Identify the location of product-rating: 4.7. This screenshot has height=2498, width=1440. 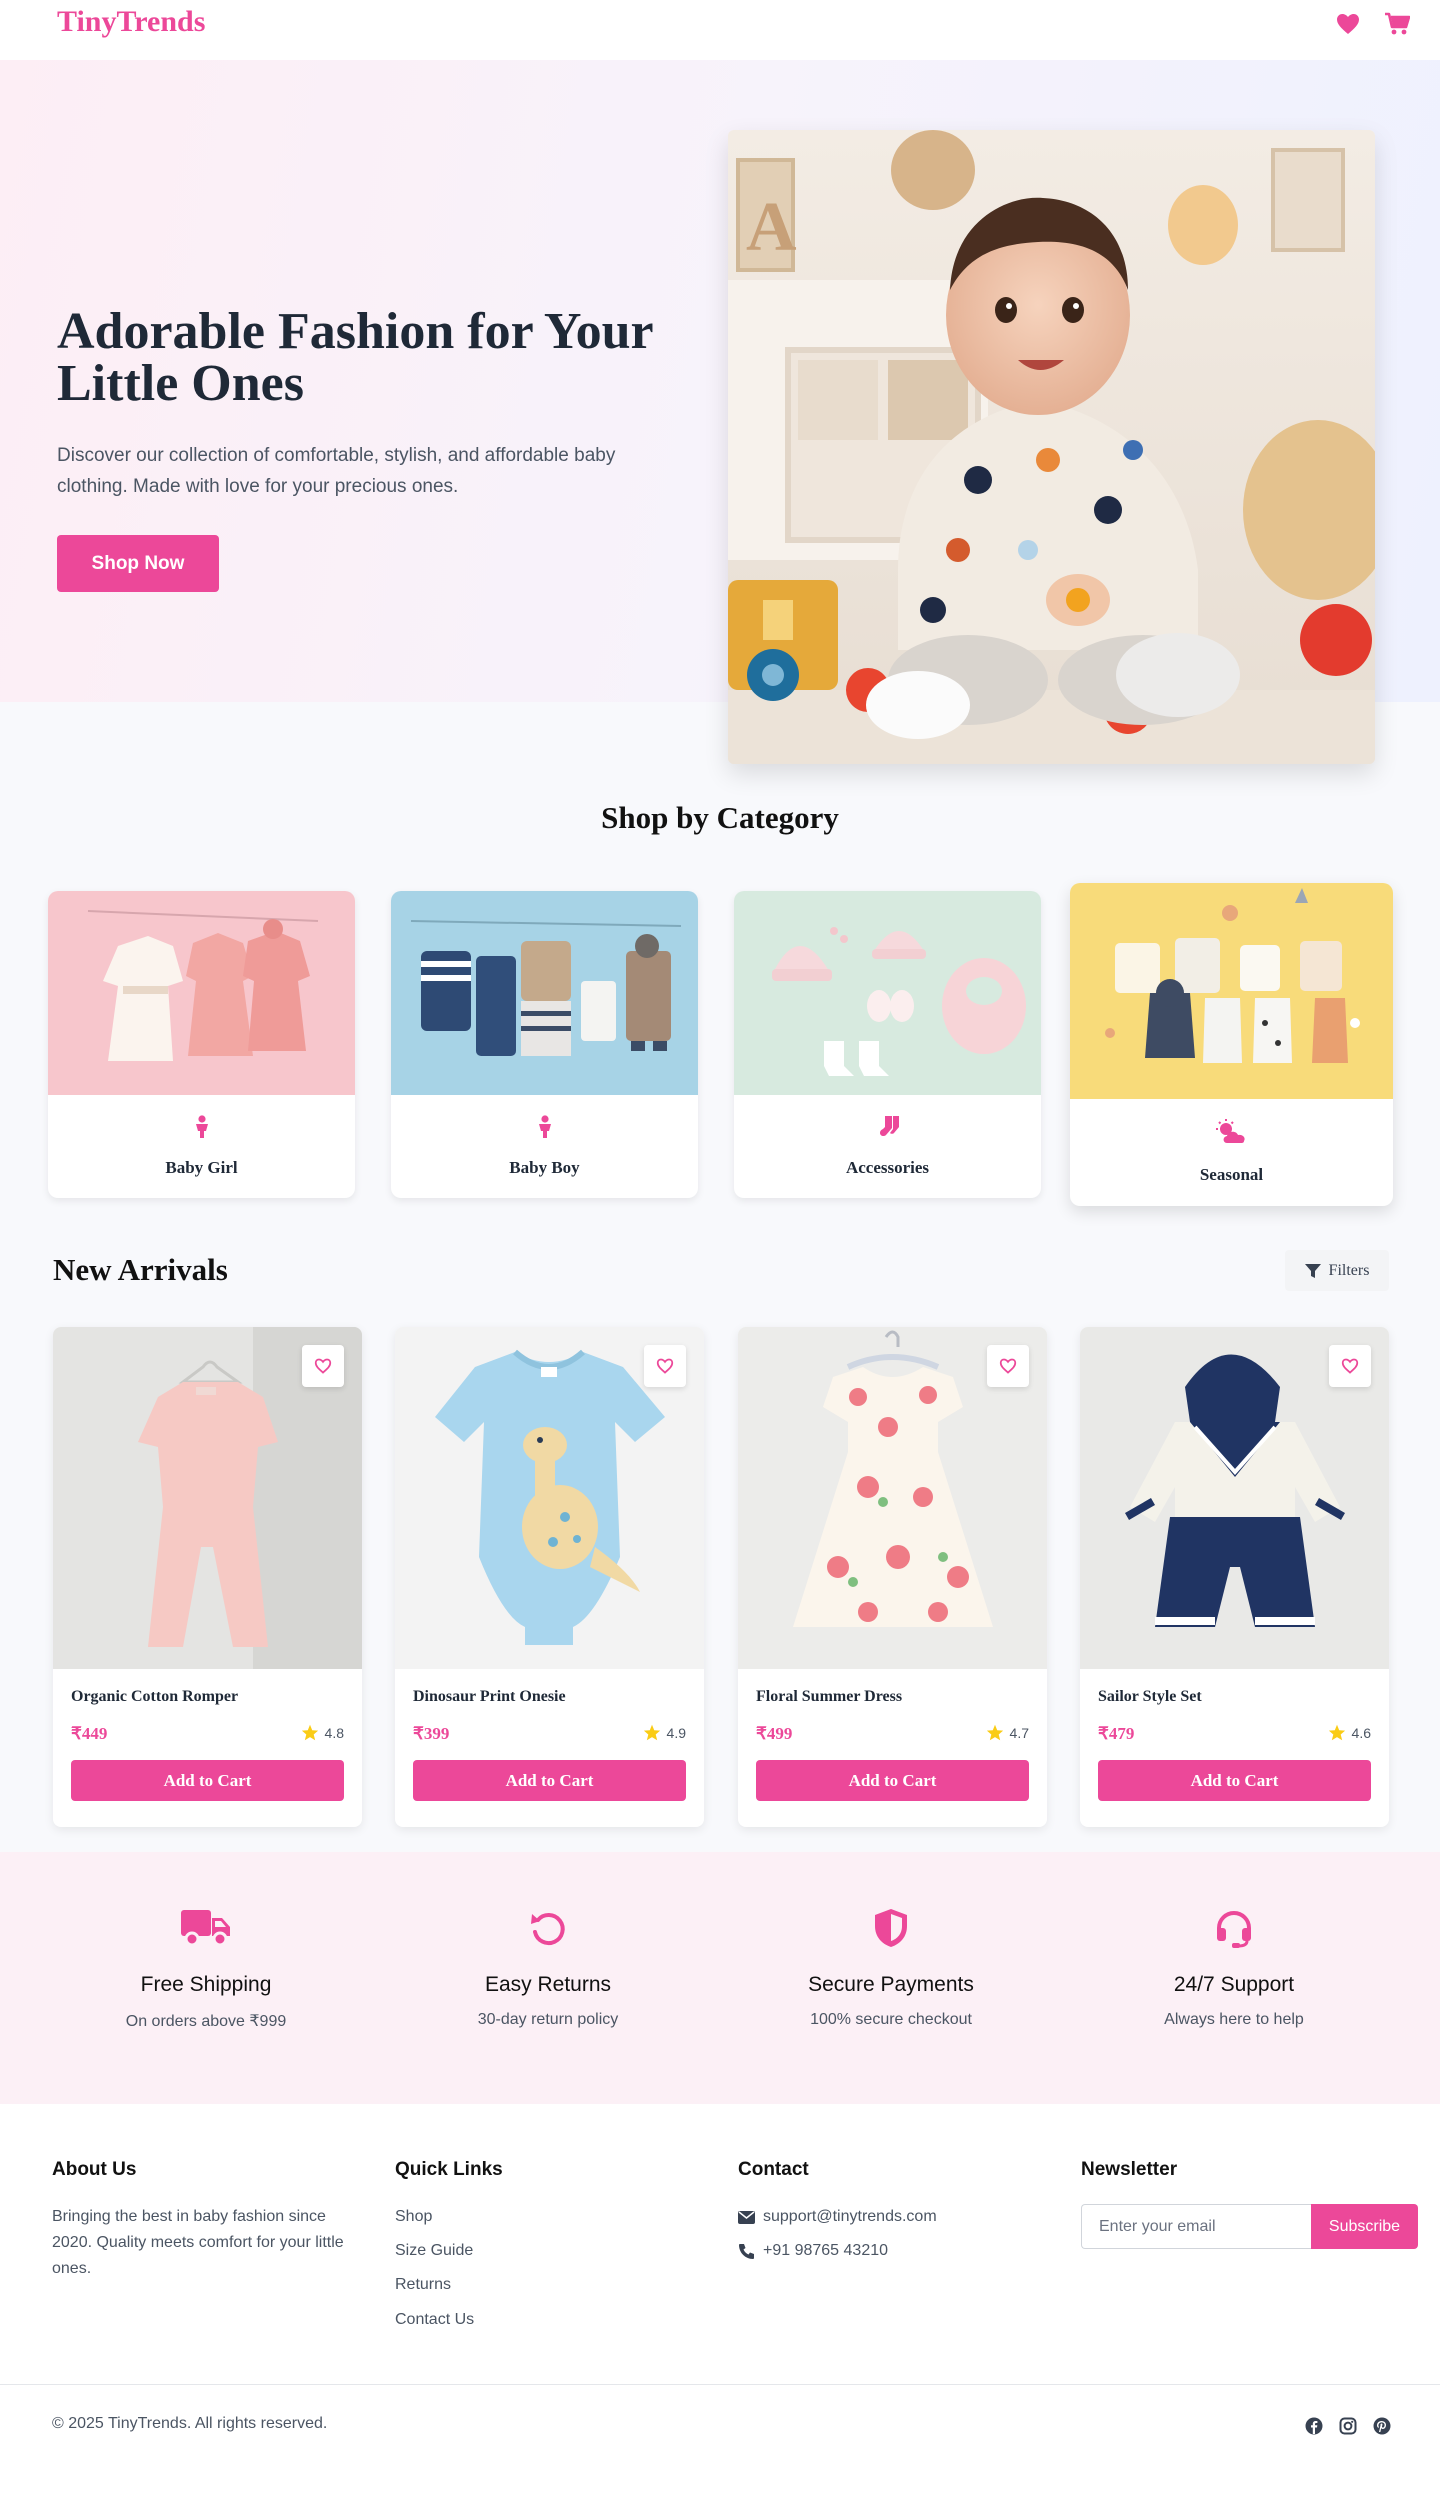
(1007, 1732).